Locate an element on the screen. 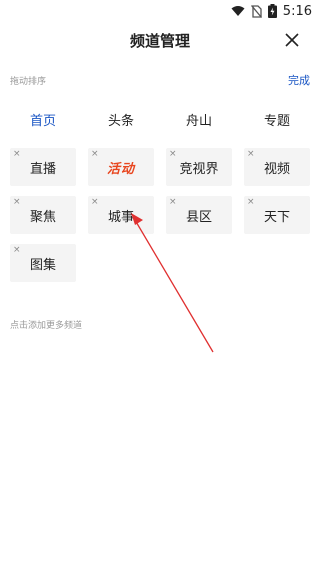  done-button: 完成 is located at coordinates (299, 80).